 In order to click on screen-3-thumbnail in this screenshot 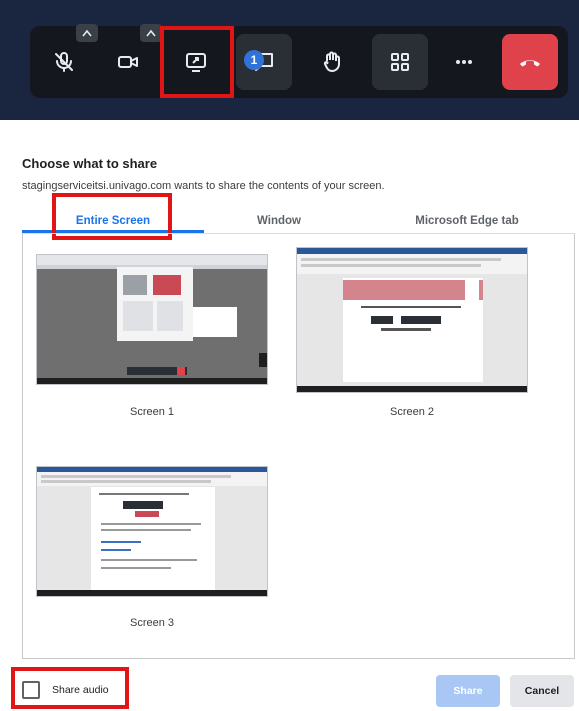, I will do `click(152, 531)`.